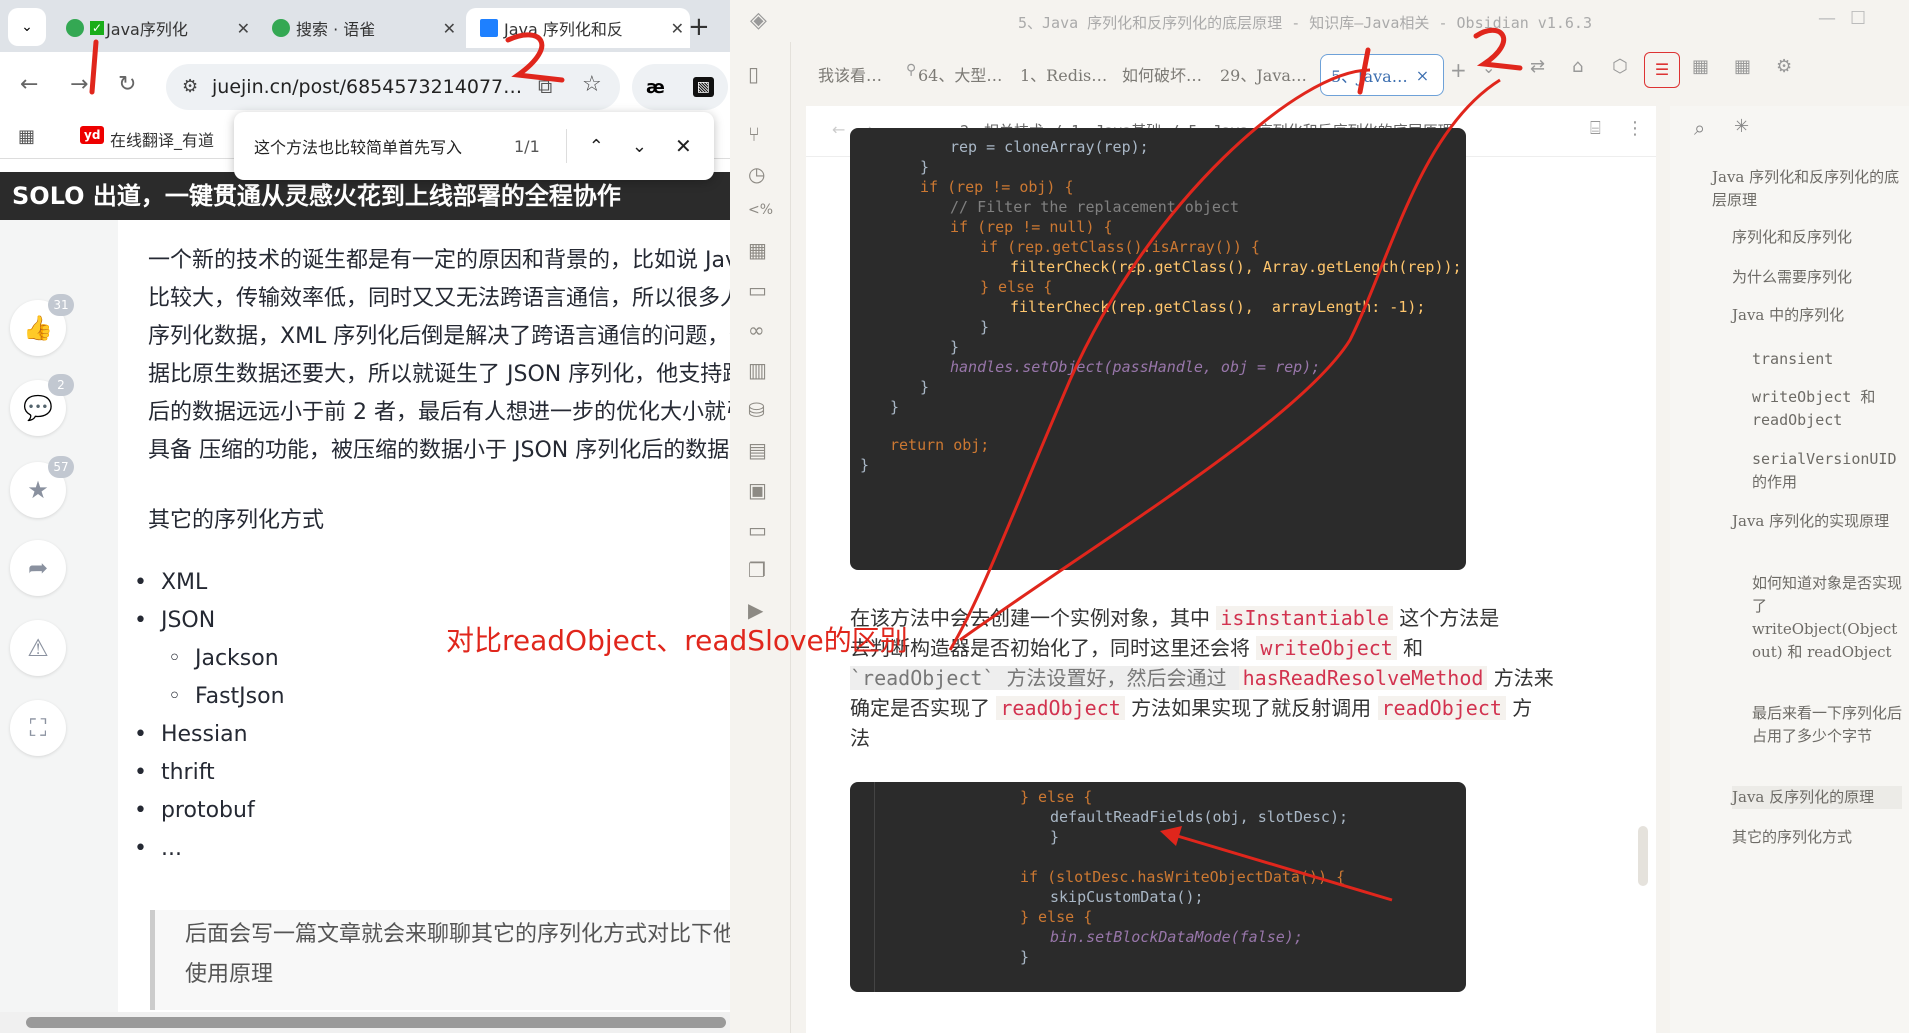 The height and width of the screenshot is (1033, 1909). What do you see at coordinates (1817, 797) in the screenshot?
I see `outline-item-active: Java 反序列化的原理` at bounding box center [1817, 797].